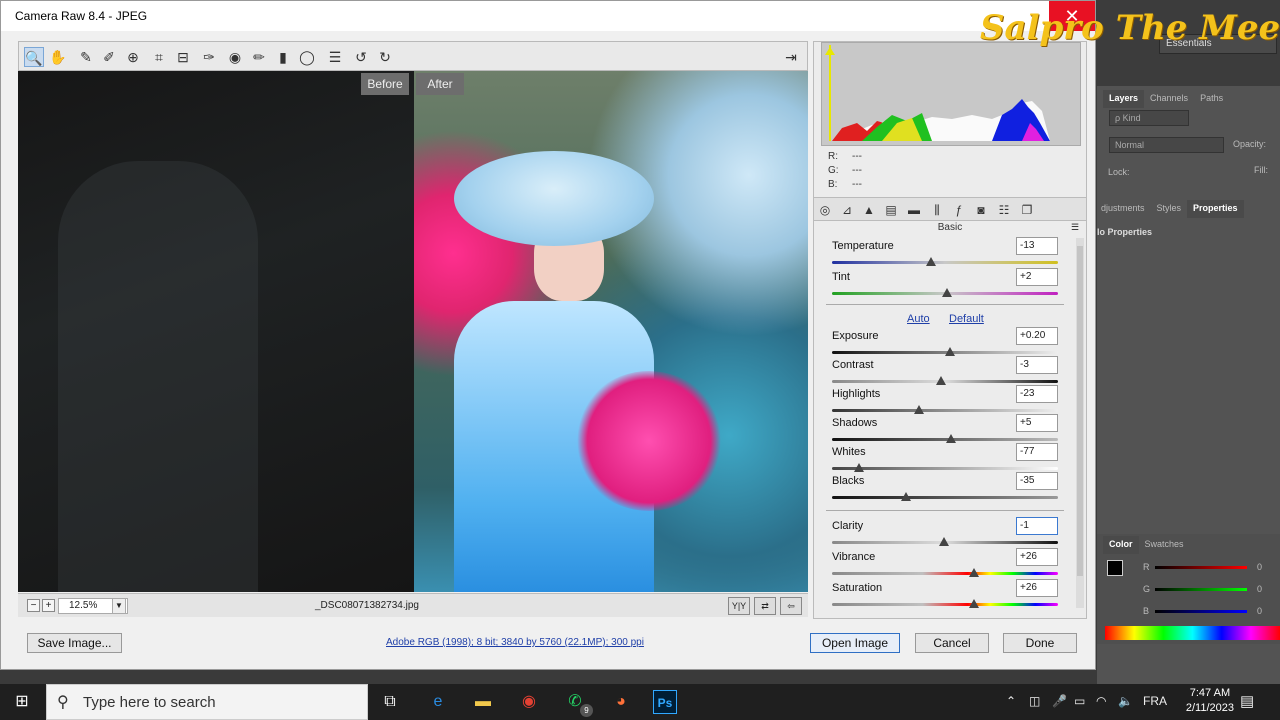 The width and height of the screenshot is (1280, 720). What do you see at coordinates (1259, 589) in the screenshot?
I see `color-g-value: 0` at bounding box center [1259, 589].